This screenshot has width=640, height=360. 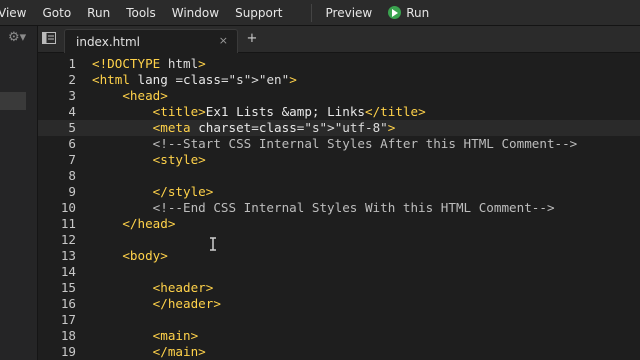 What do you see at coordinates (339, 272) in the screenshot?
I see `code-line: 14` at bounding box center [339, 272].